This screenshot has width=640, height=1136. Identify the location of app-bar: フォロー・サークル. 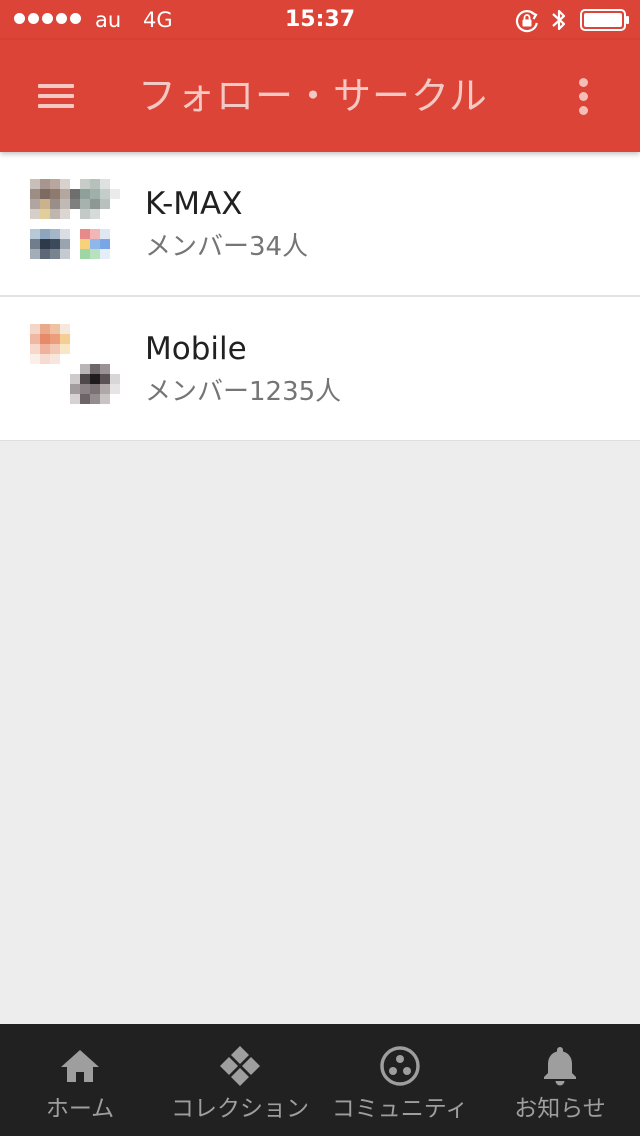
(320, 96).